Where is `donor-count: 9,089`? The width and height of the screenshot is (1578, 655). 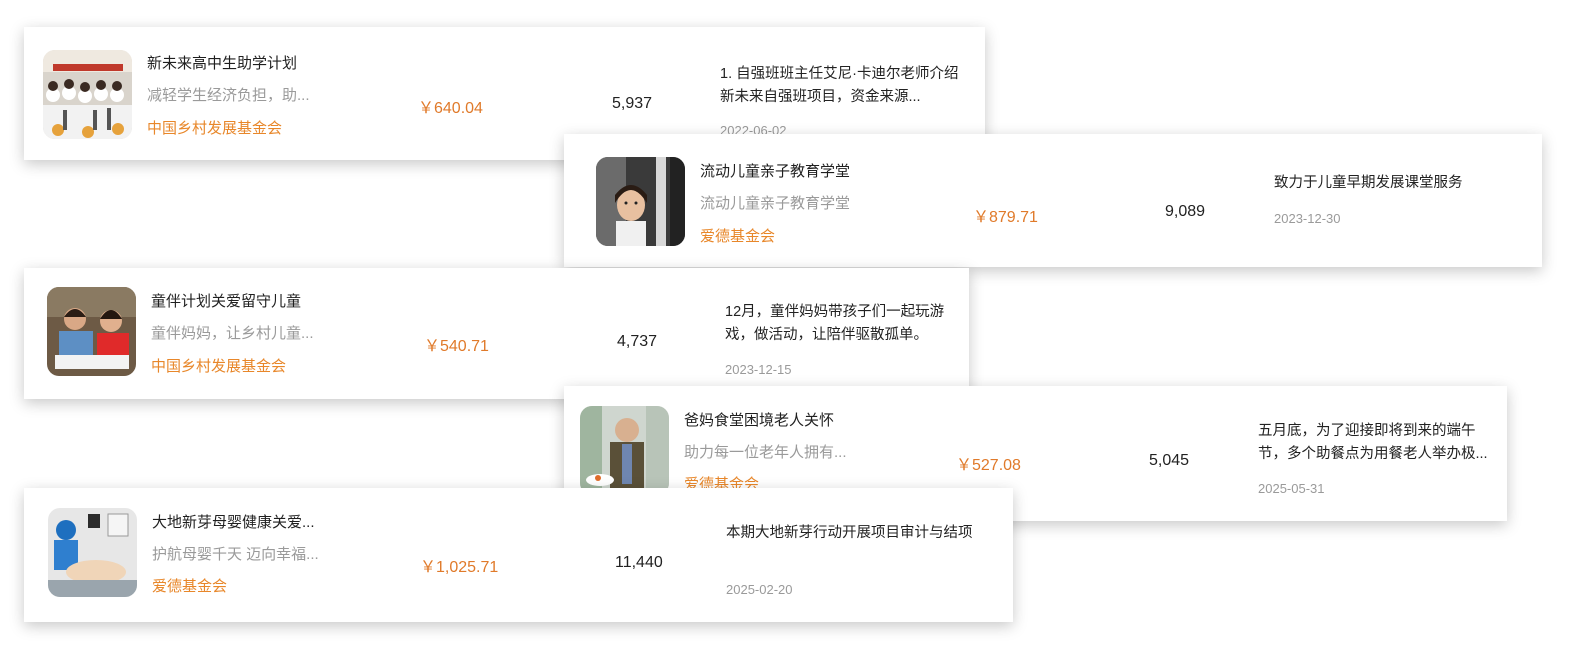 donor-count: 9,089 is located at coordinates (1185, 211).